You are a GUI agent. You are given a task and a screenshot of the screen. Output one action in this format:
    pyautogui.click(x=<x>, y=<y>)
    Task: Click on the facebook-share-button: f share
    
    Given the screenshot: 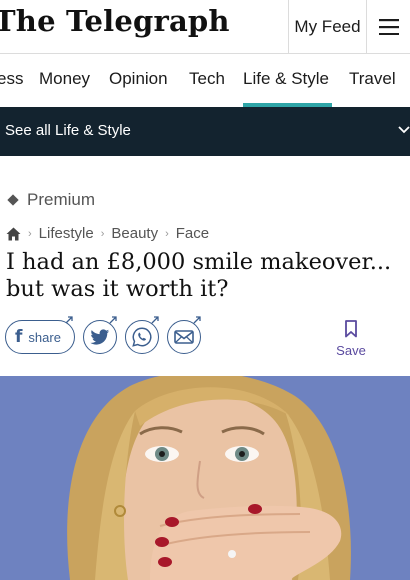 What is the action you would take?
    pyautogui.click(x=40, y=337)
    